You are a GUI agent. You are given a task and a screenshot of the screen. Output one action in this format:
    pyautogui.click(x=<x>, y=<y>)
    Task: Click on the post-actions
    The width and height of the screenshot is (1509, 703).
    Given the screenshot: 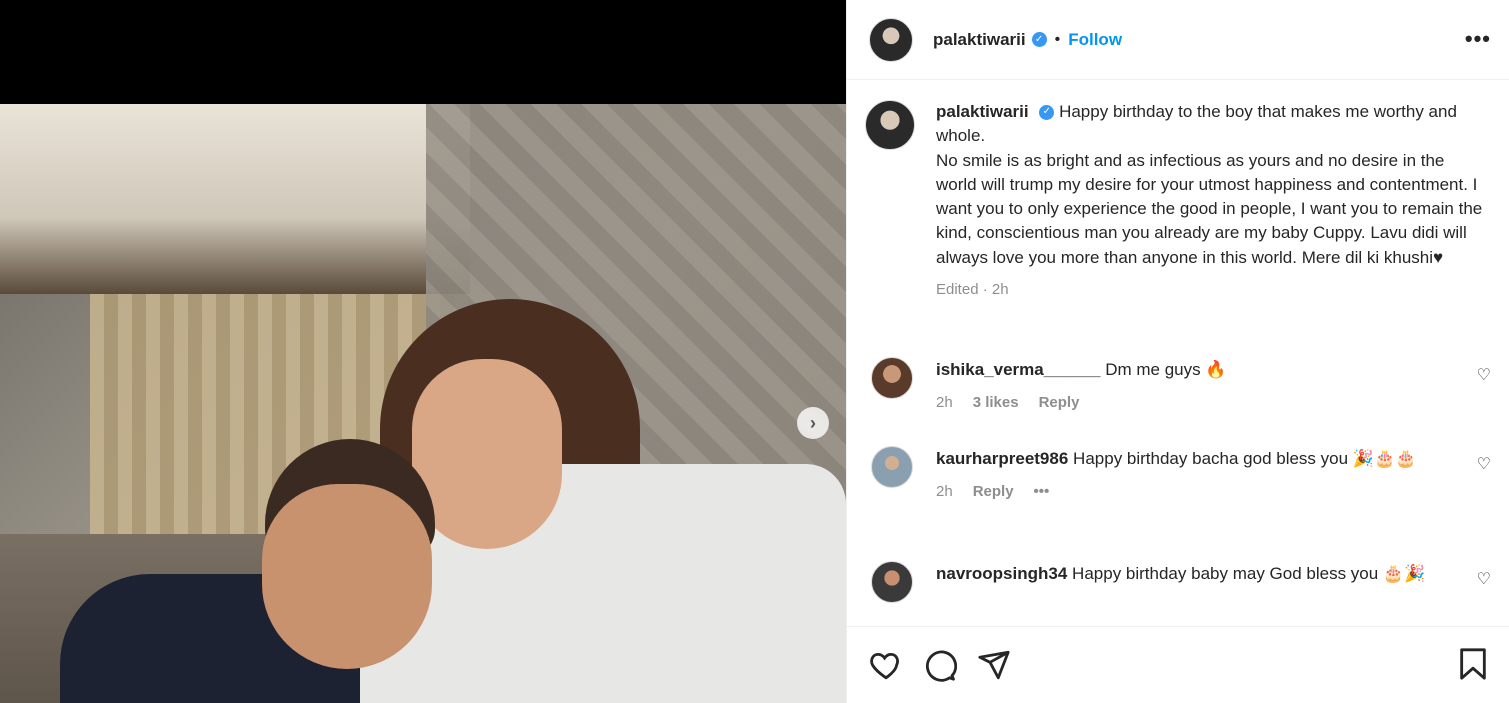 What is the action you would take?
    pyautogui.click(x=1178, y=664)
    